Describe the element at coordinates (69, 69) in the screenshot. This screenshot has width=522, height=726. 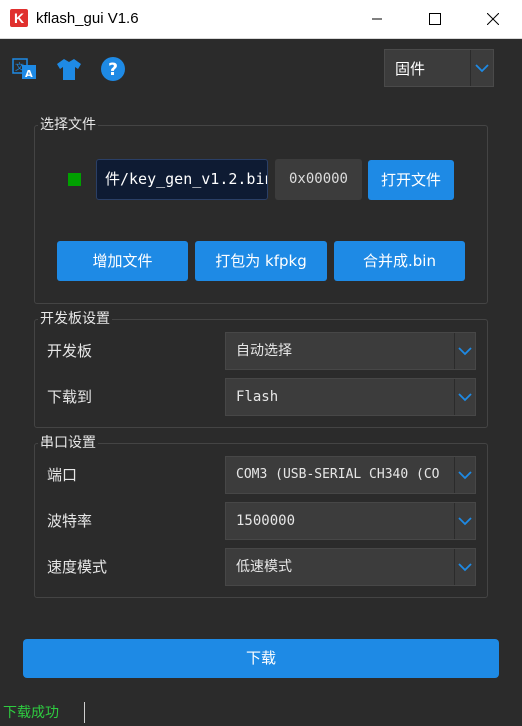
I see `shirt-icon` at that location.